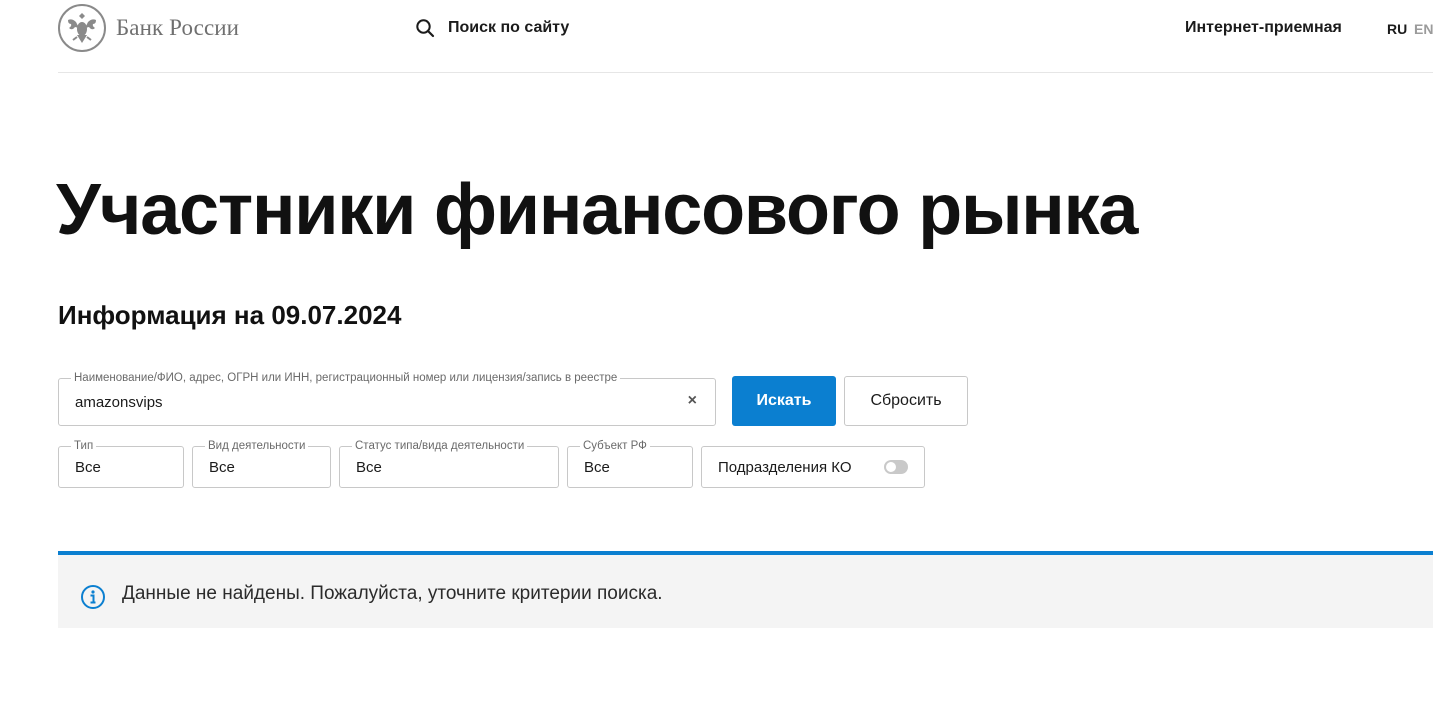 The image size is (1455, 708). Describe the element at coordinates (82, 28) in the screenshot. I see `eagle-emblem-icon` at that location.